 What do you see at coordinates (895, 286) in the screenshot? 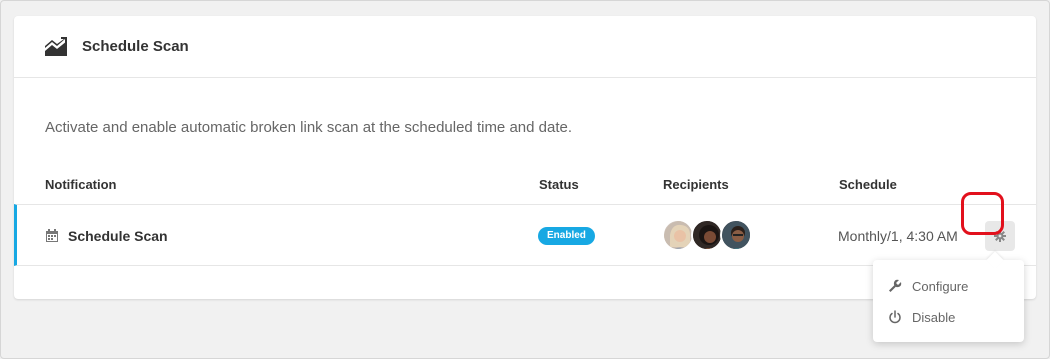
I see `wrench-icon` at bounding box center [895, 286].